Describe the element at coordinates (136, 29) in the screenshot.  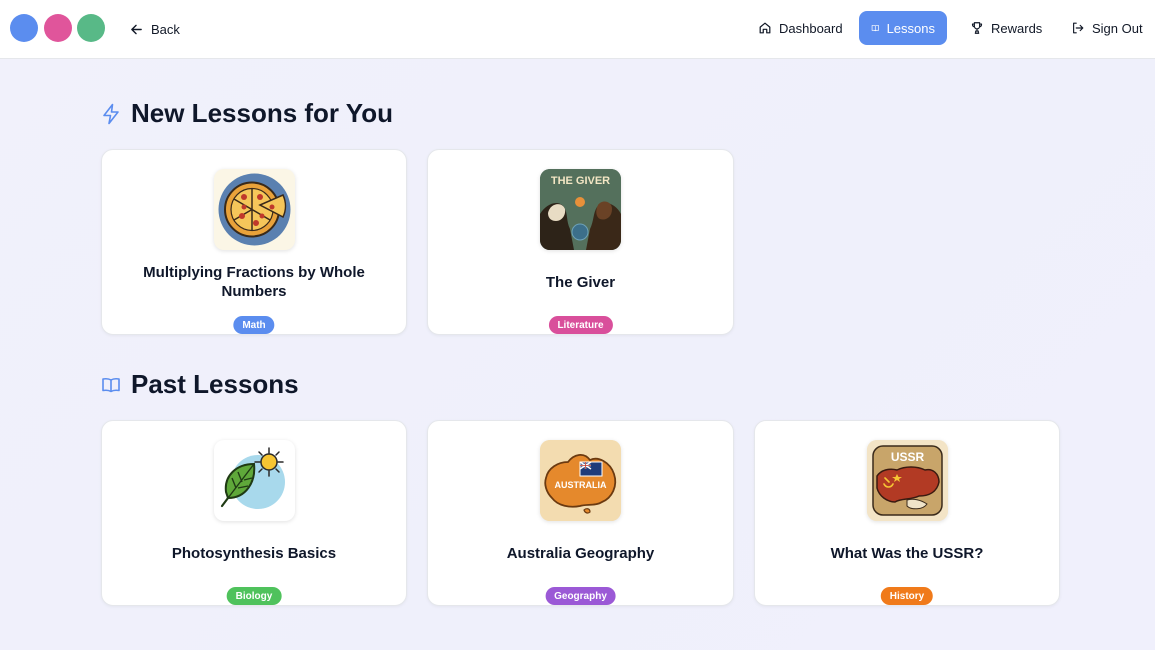
I see `arrow-left-icon` at that location.